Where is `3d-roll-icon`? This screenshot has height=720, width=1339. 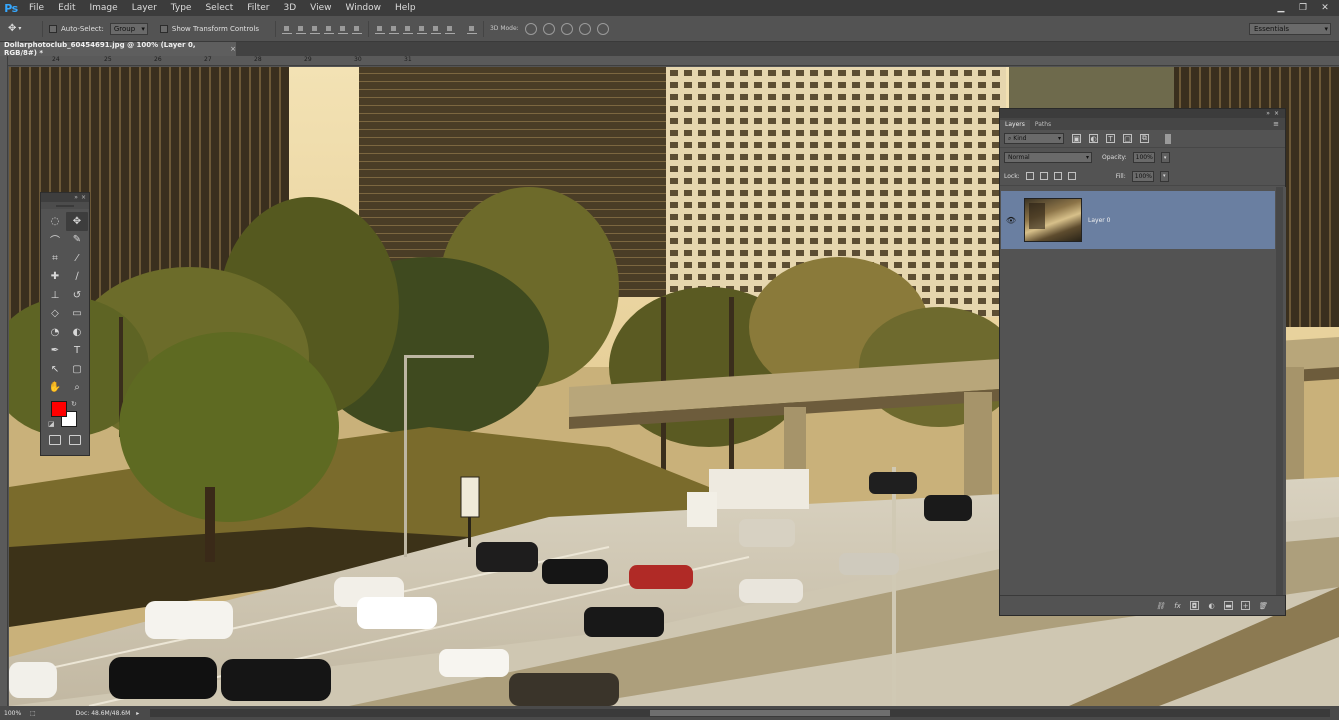 3d-roll-icon is located at coordinates (548, 28).